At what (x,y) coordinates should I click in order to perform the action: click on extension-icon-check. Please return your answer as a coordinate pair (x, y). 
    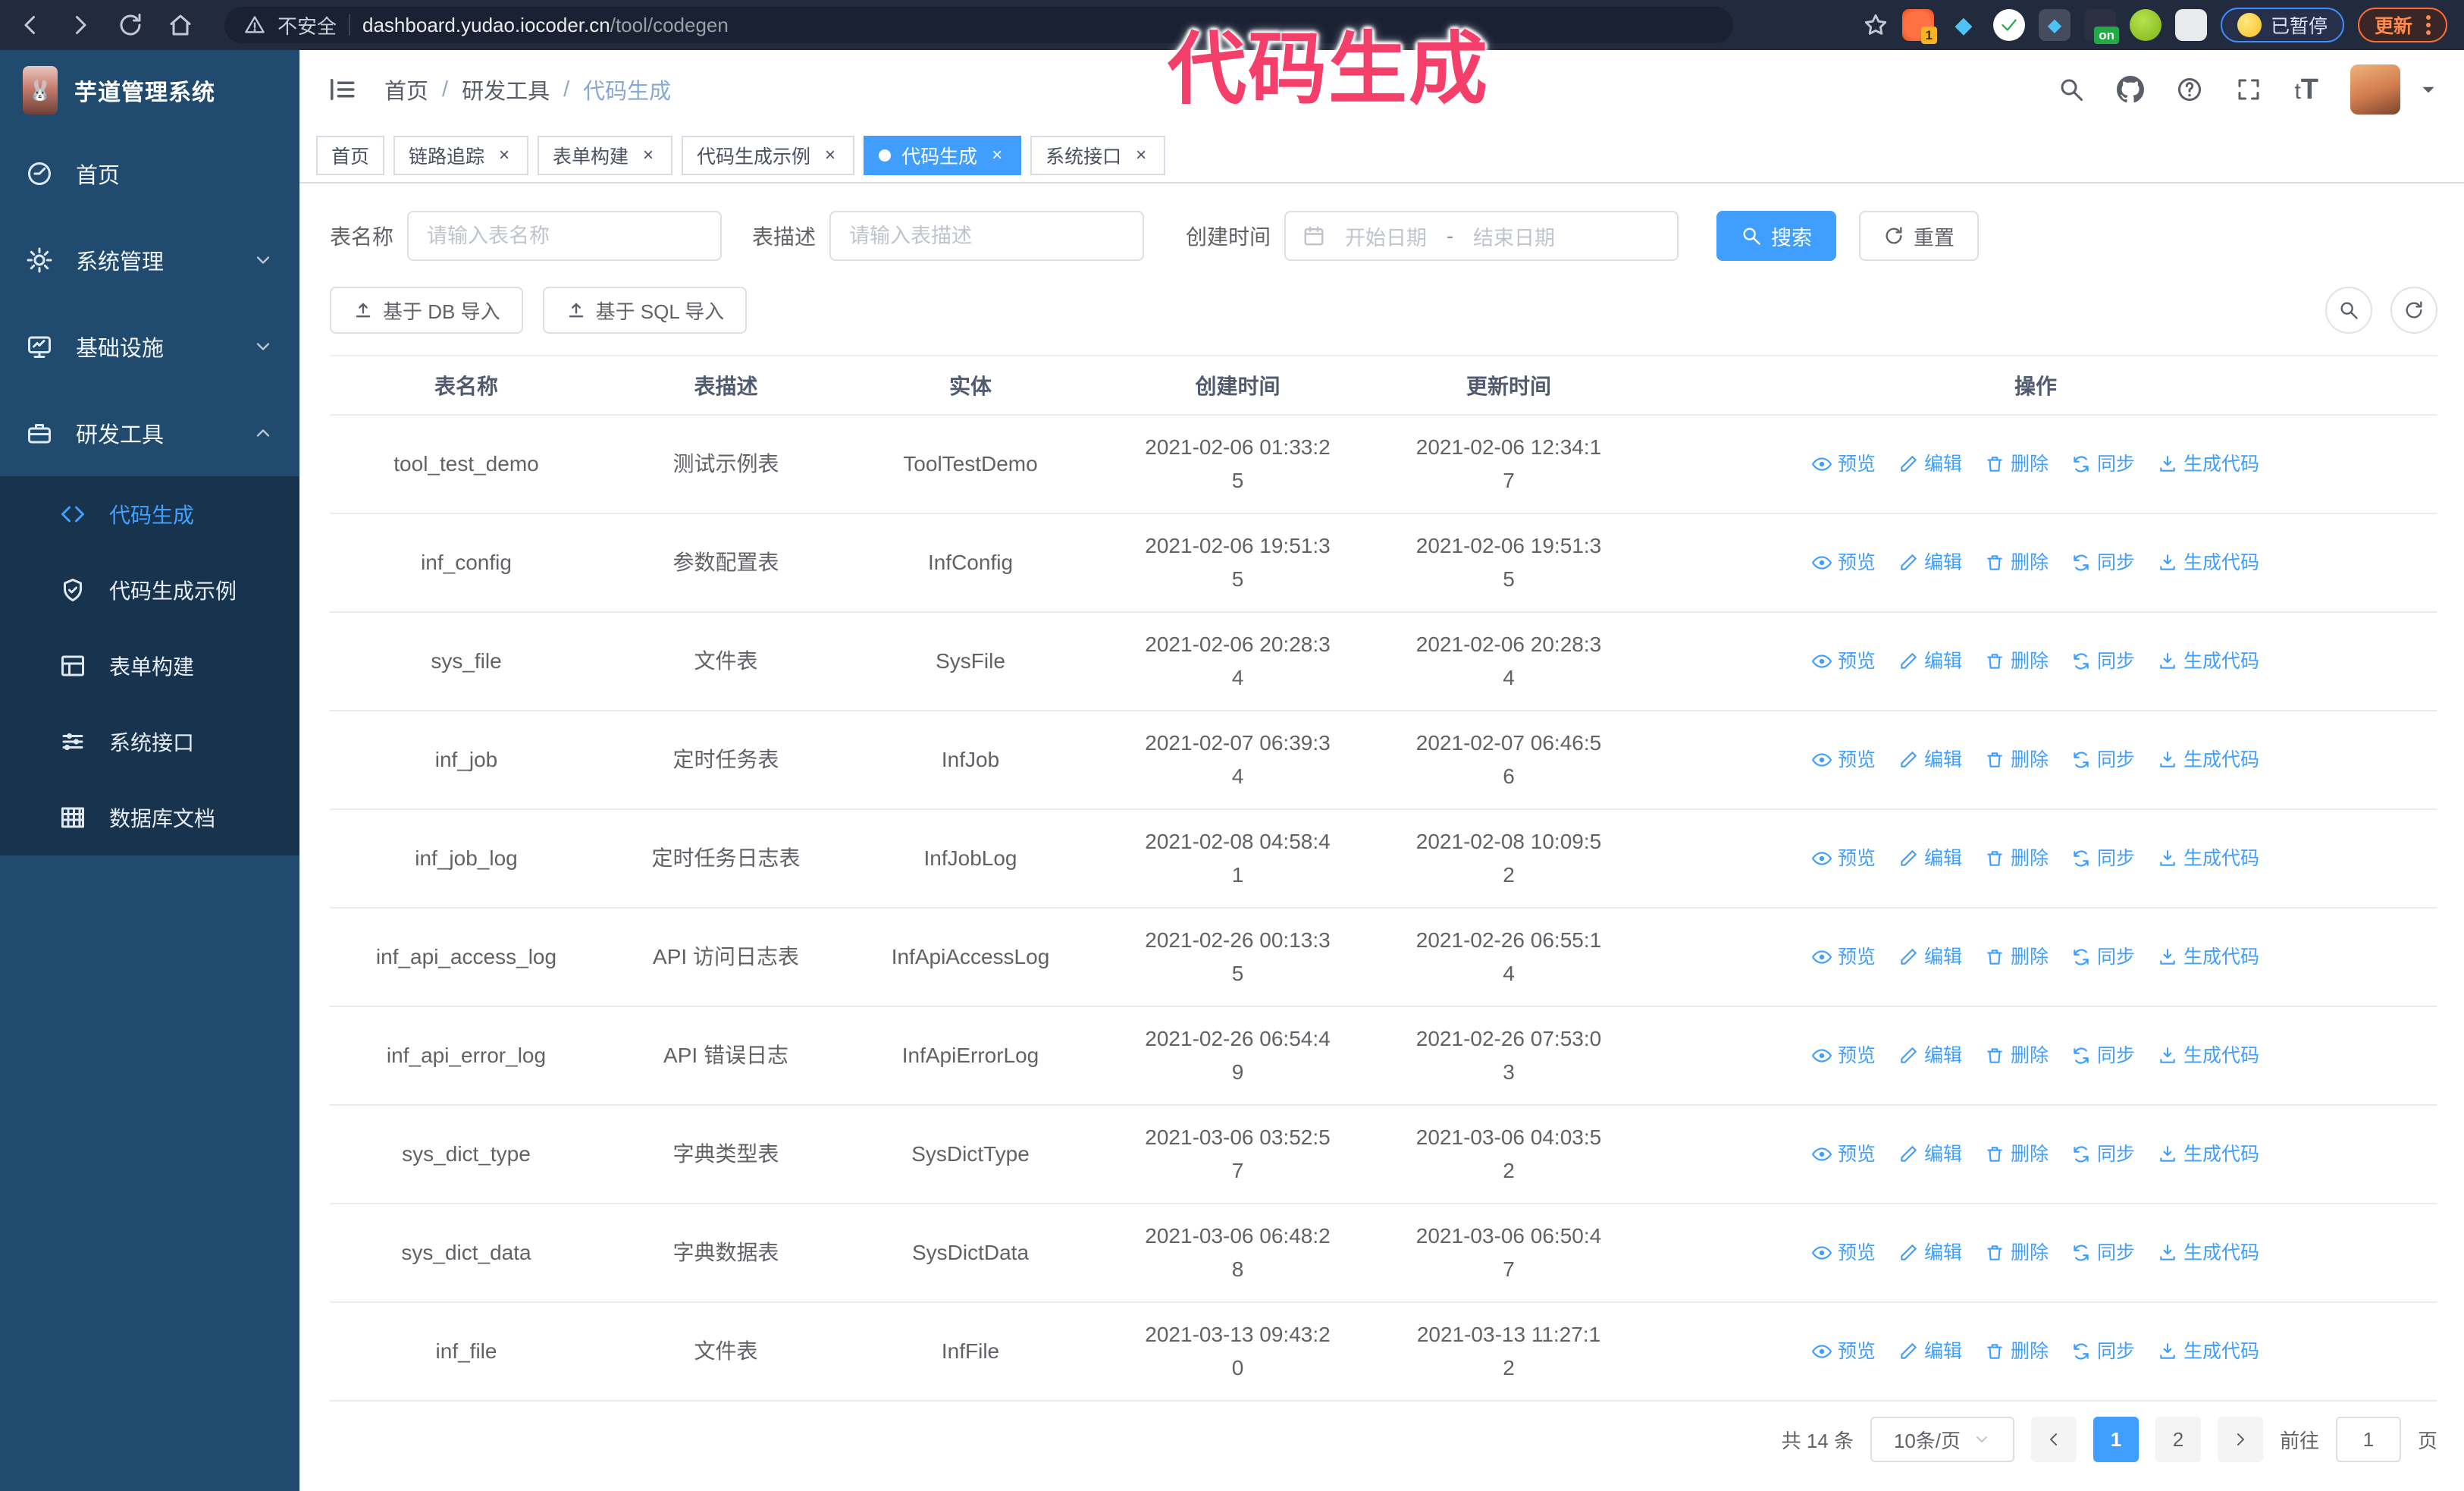
    Looking at the image, I should click on (2009, 25).